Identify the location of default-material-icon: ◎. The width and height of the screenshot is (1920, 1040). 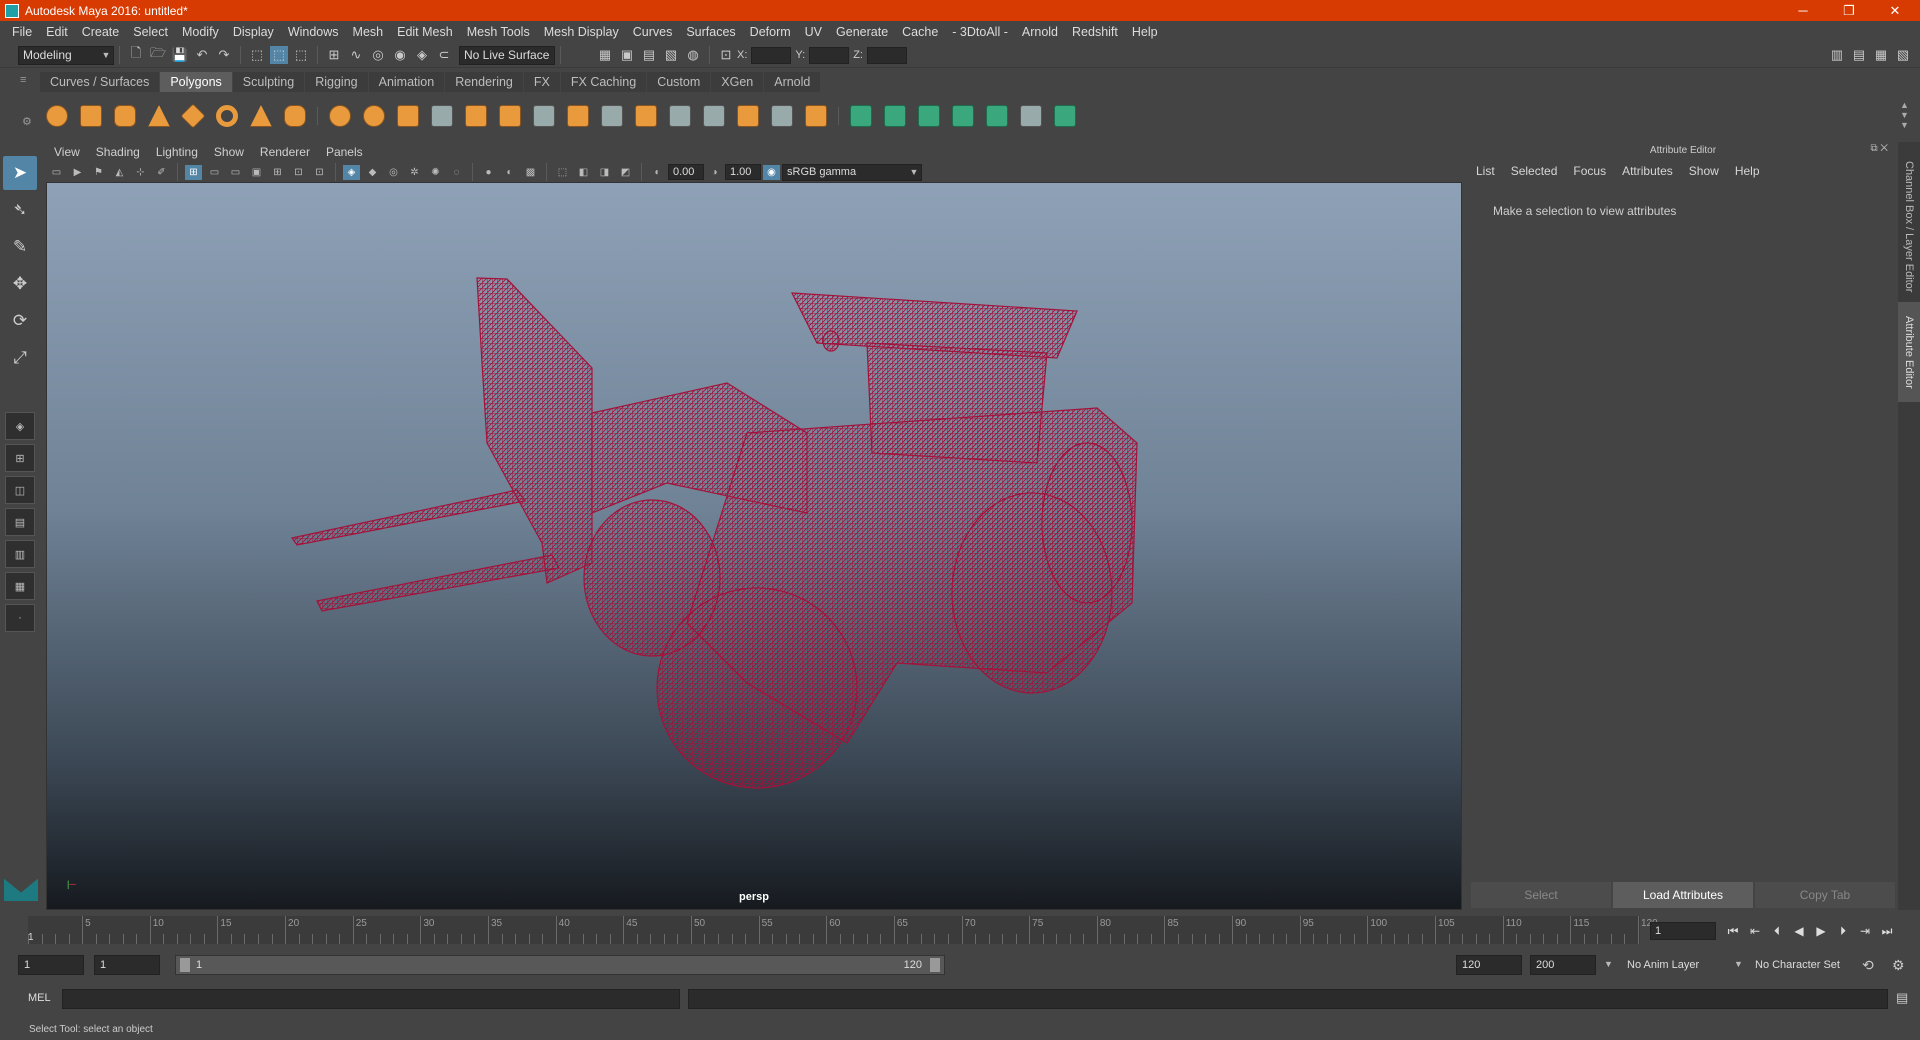
(393, 172).